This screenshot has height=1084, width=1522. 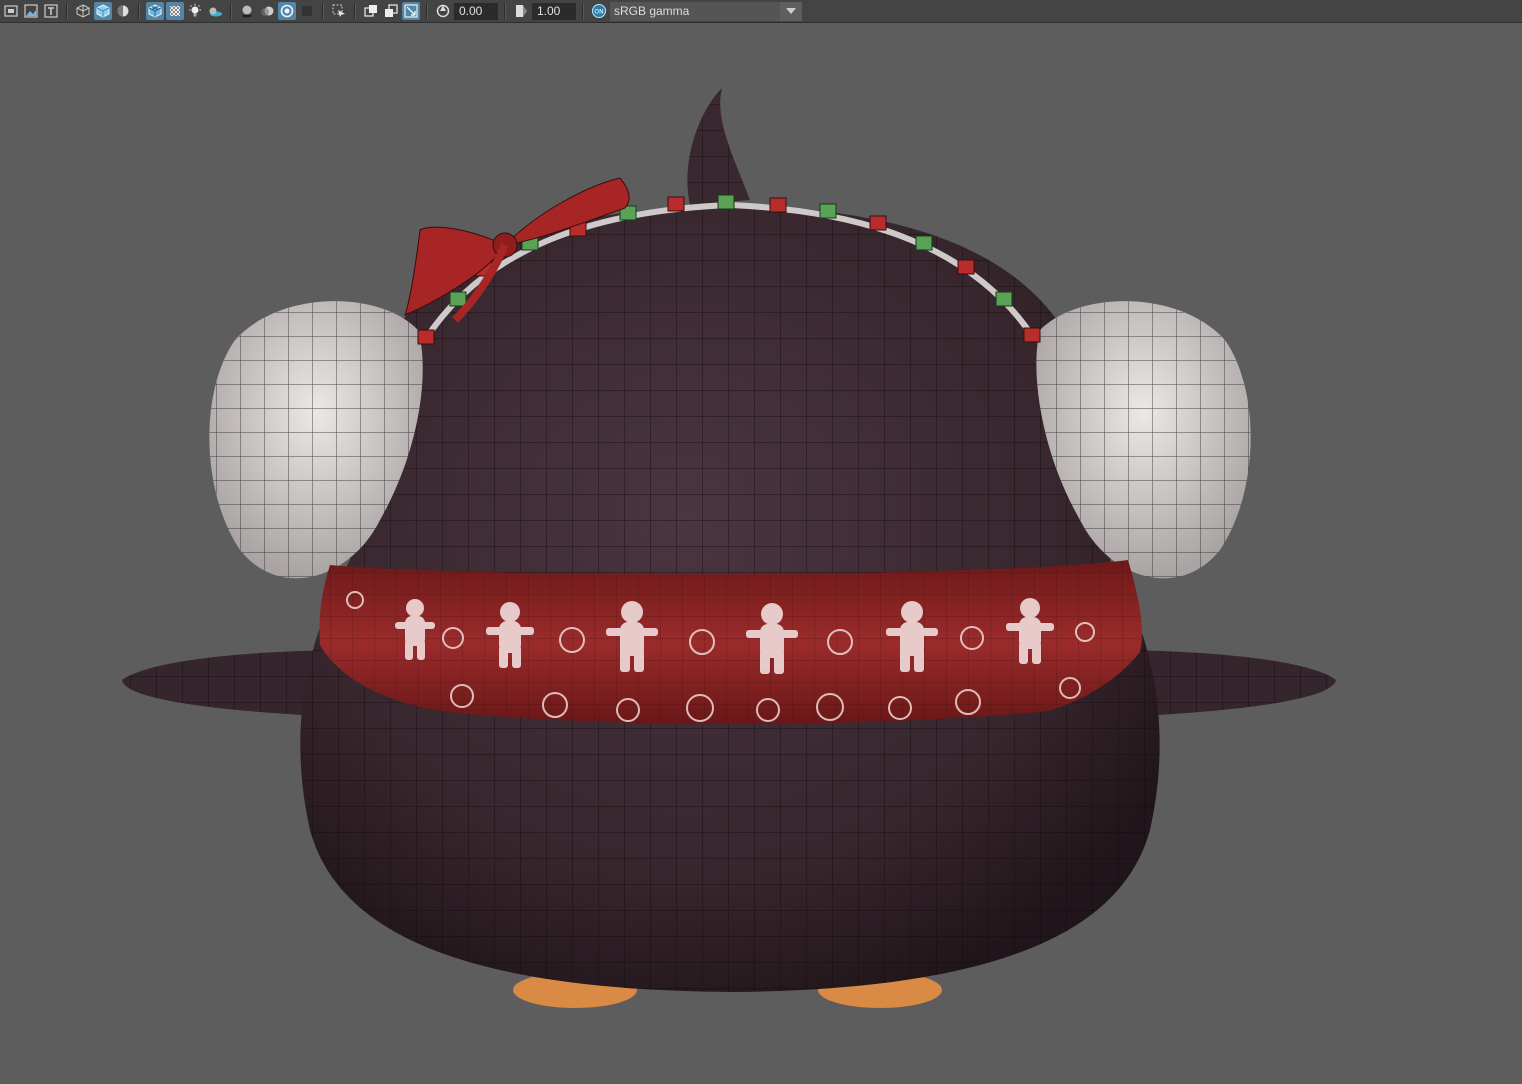 I want to click on color-management-on-glyph: ON, so click(x=598, y=12).